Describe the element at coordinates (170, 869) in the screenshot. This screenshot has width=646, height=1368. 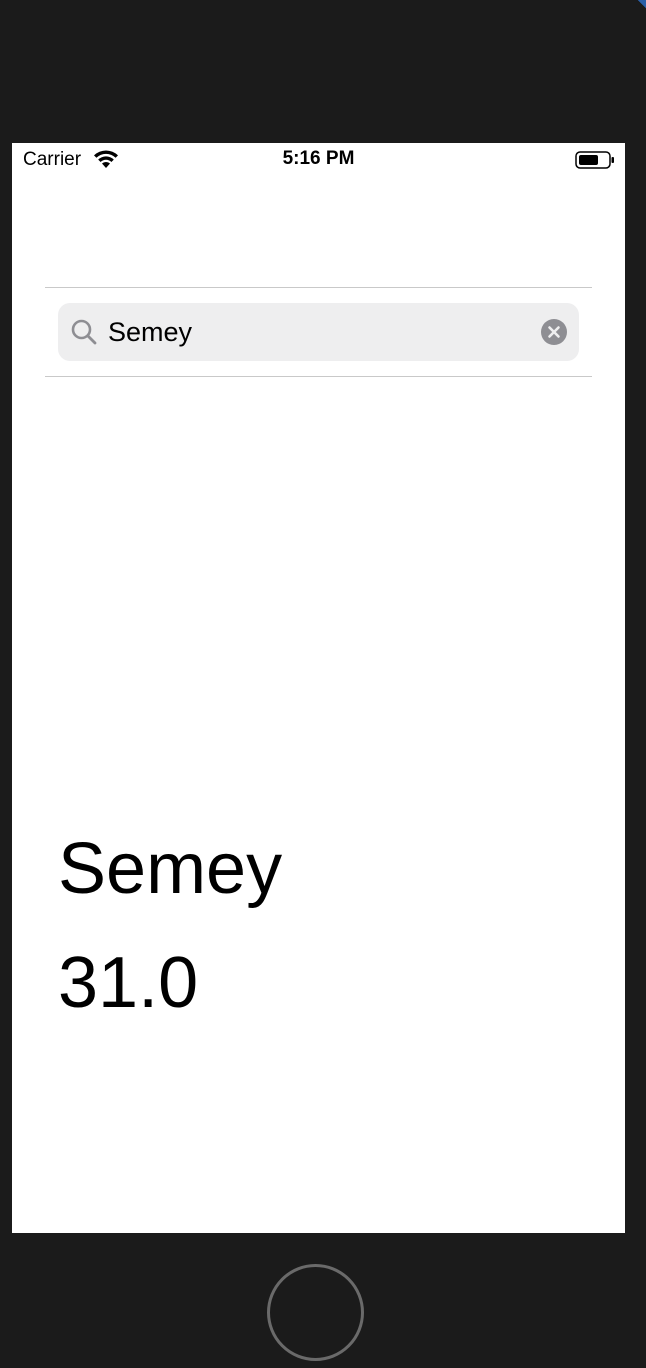
I see `city-name: Semey` at that location.